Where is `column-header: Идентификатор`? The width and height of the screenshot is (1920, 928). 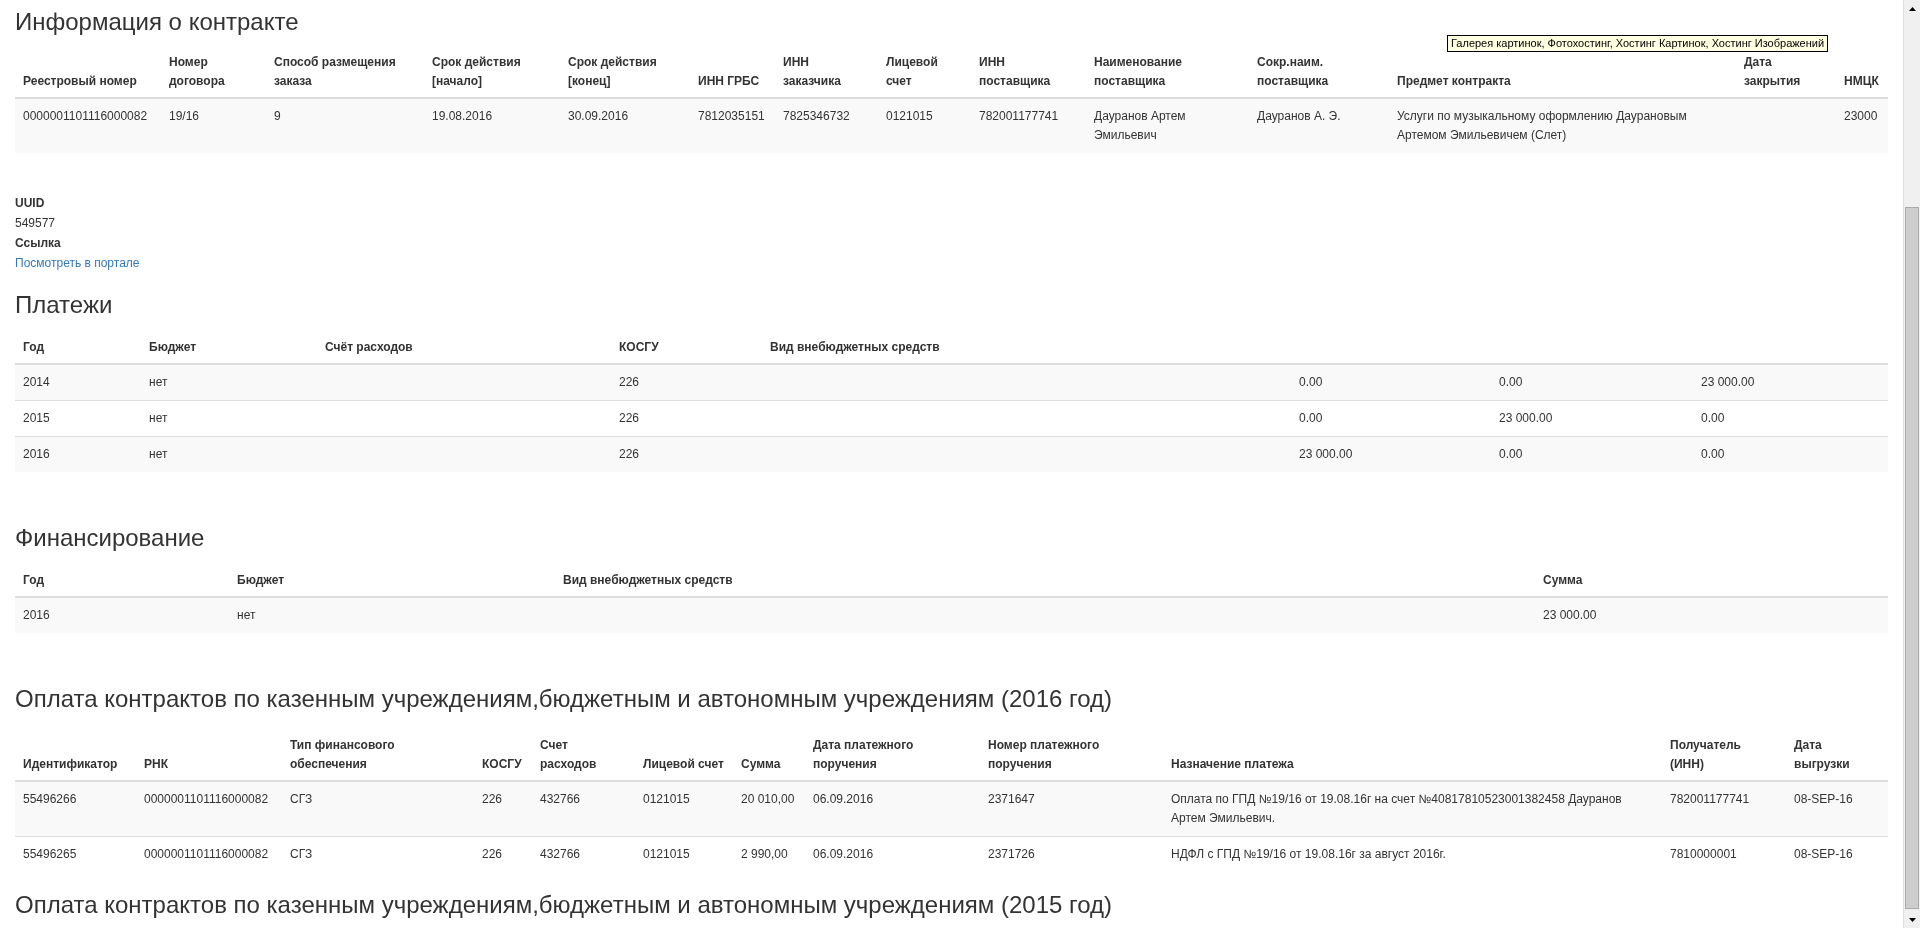
column-header: Идентификатор is located at coordinates (70, 764).